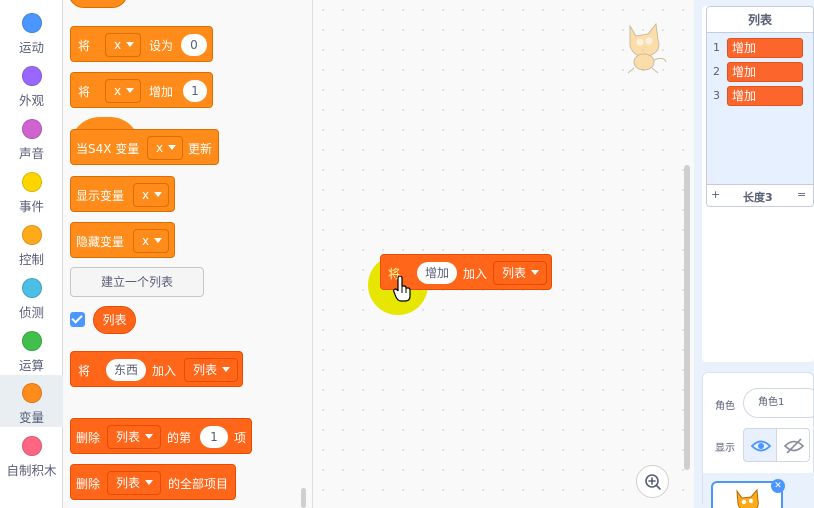 This screenshot has width=814, height=508. I want to click on list-length: 长度3, so click(758, 197).